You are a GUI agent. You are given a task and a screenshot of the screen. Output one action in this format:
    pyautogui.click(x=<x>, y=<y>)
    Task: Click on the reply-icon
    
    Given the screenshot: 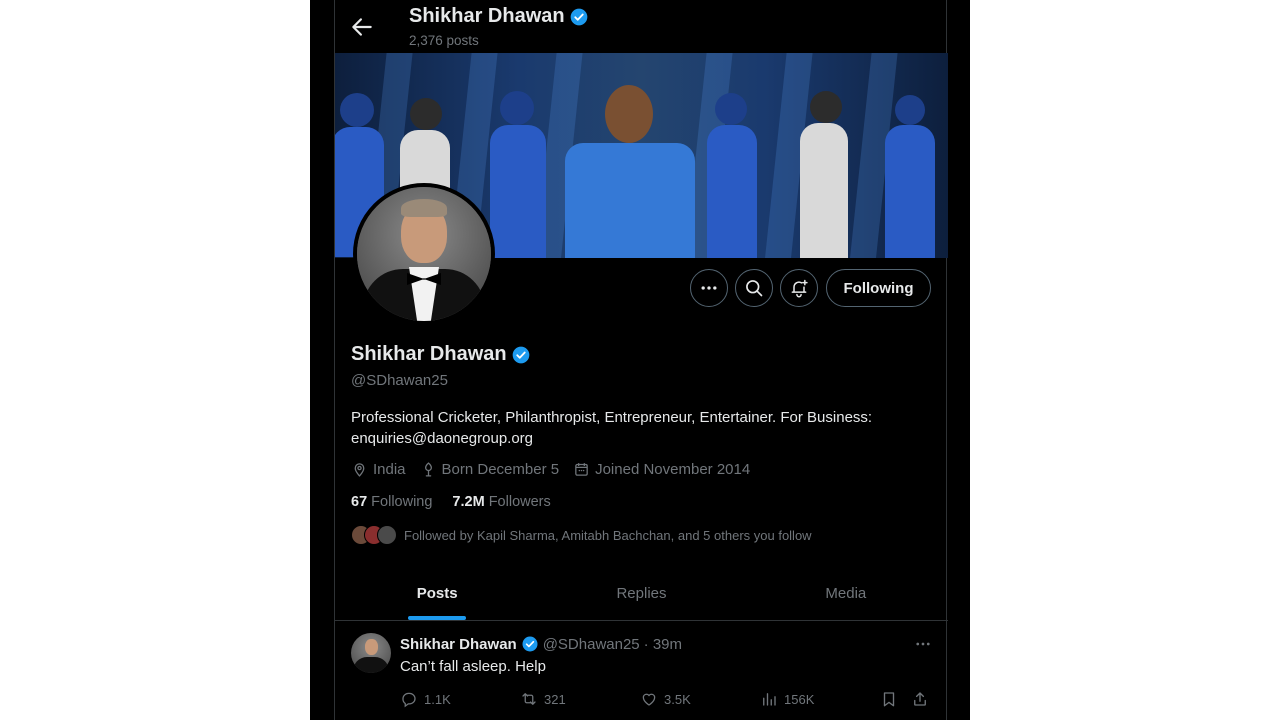 What is the action you would take?
    pyautogui.click(x=409, y=700)
    